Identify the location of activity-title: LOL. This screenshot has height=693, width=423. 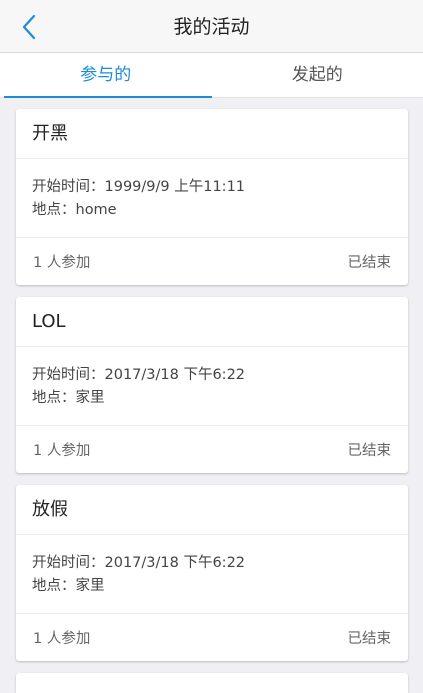
(212, 322).